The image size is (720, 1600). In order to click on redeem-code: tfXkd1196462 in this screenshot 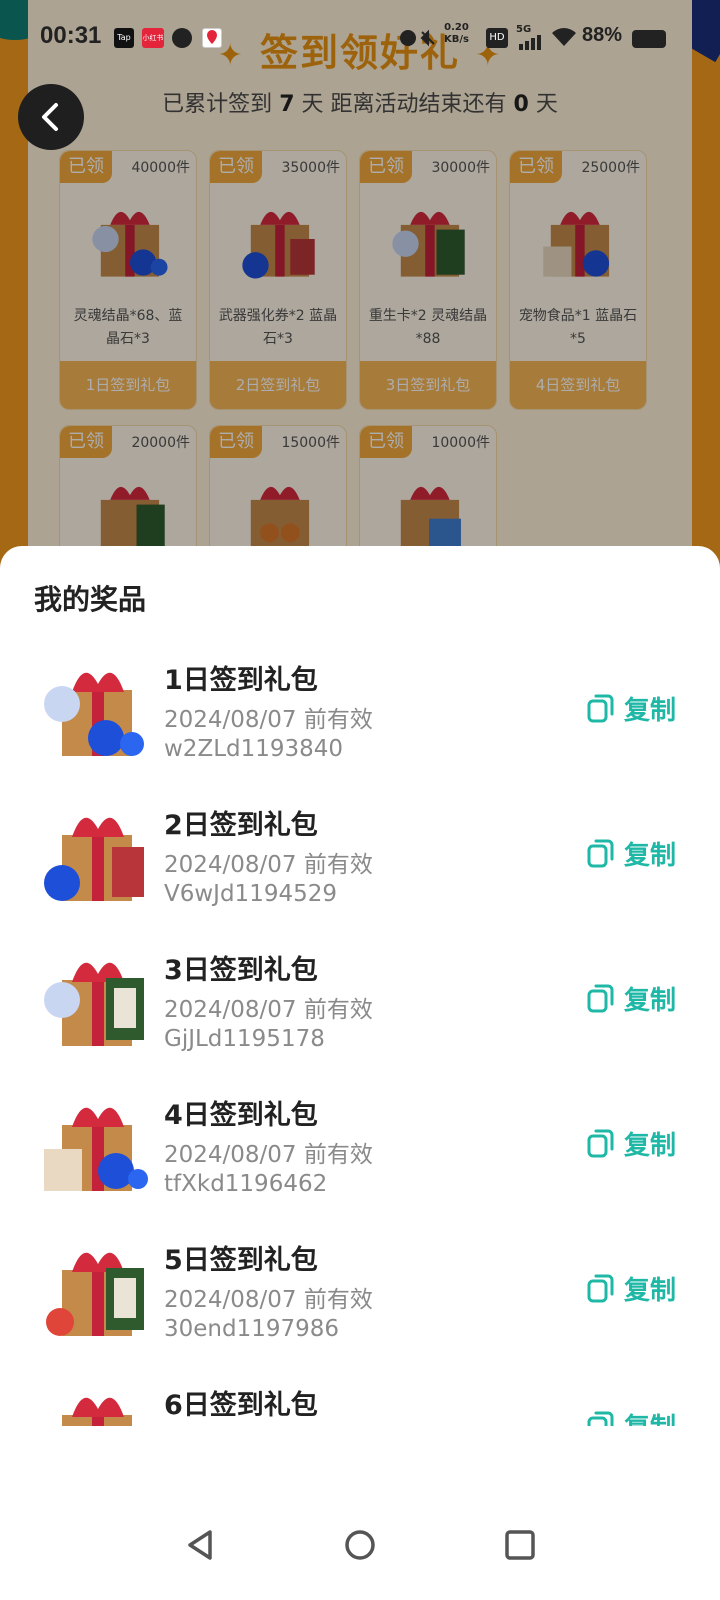, I will do `click(246, 1184)`.